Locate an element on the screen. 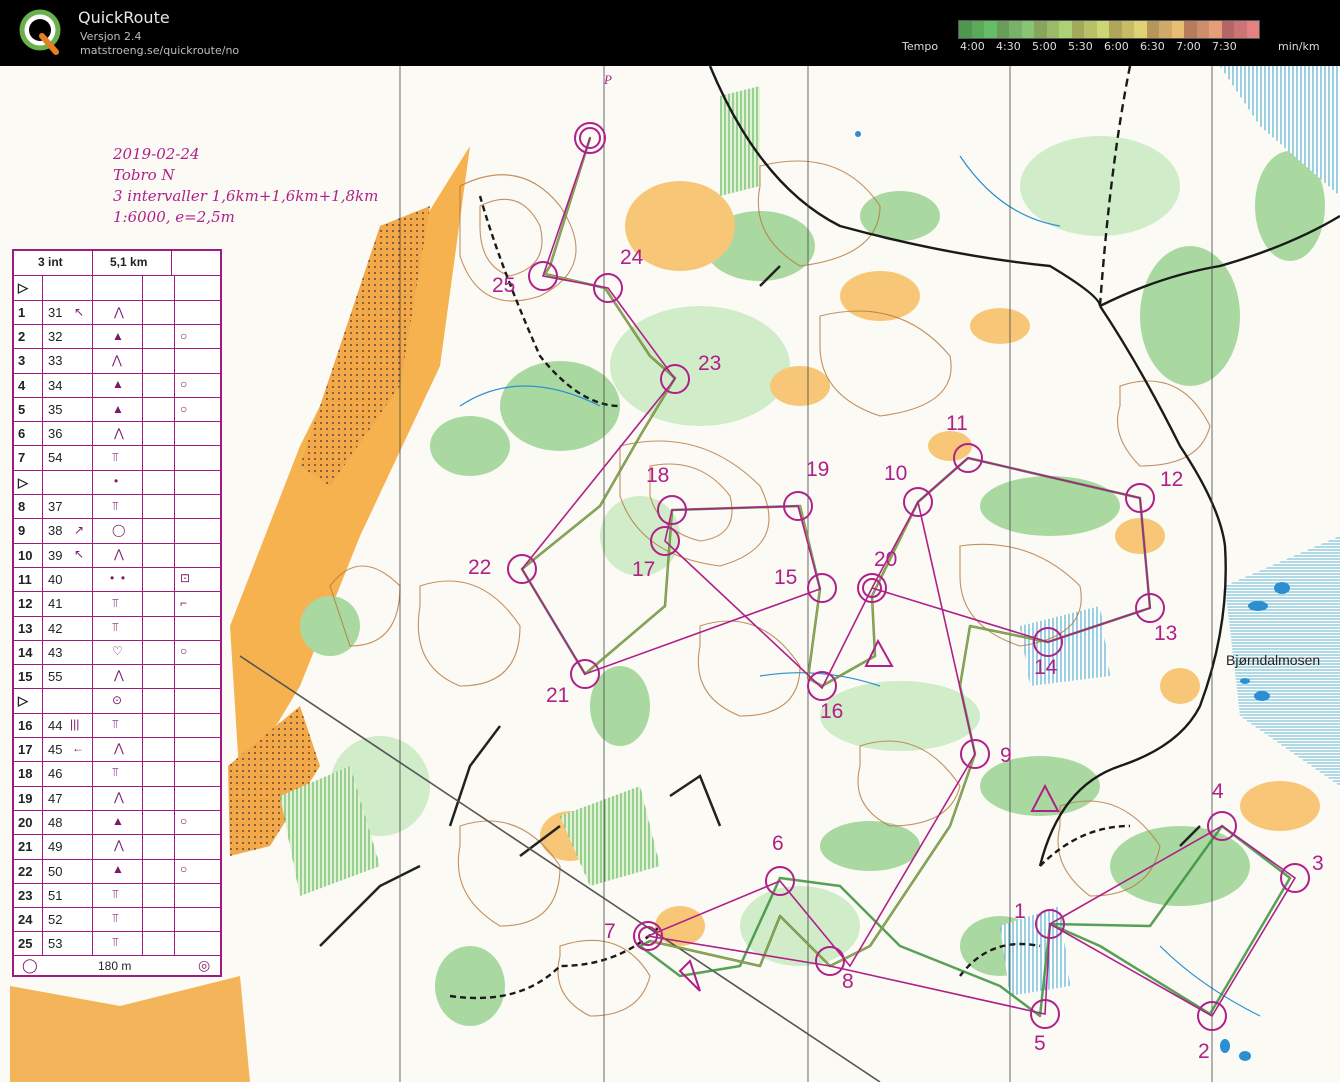 The width and height of the screenshot is (1340, 1082). course-name: 3 int is located at coordinates (50, 262).